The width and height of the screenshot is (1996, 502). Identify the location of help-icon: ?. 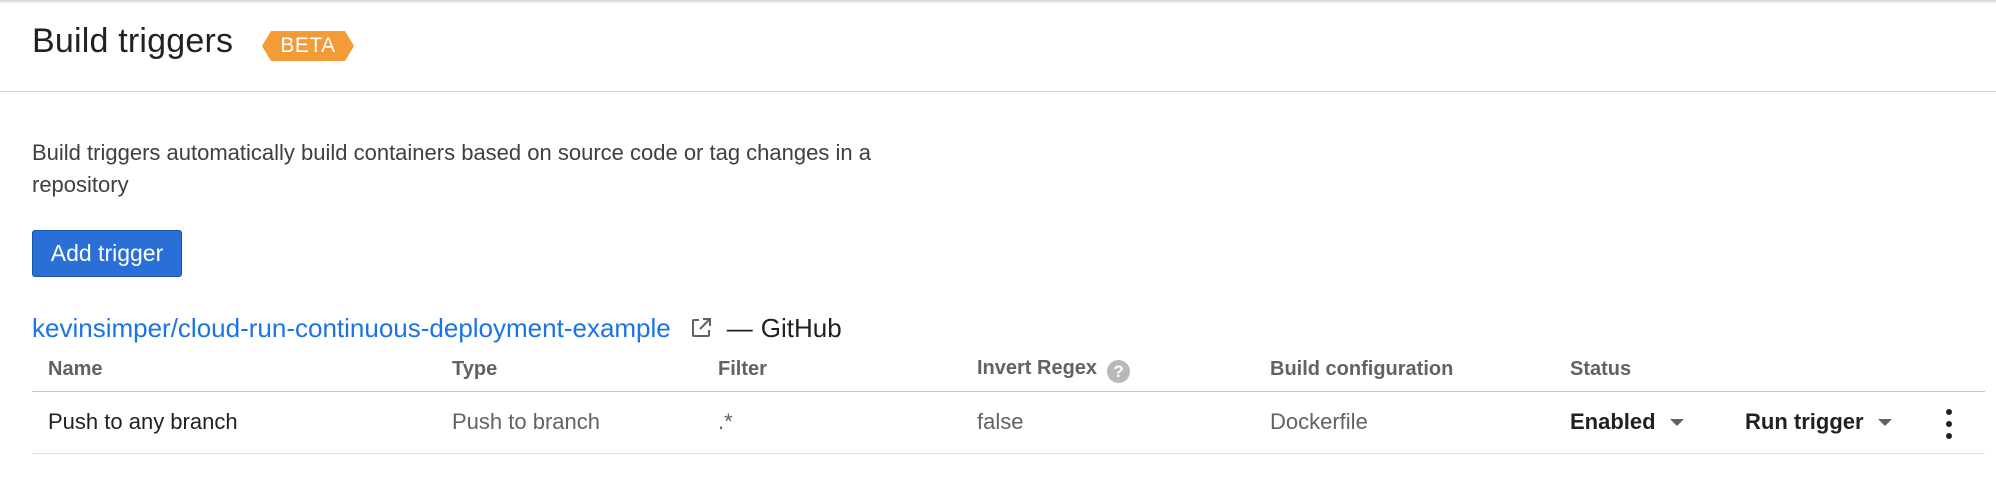
(1119, 371).